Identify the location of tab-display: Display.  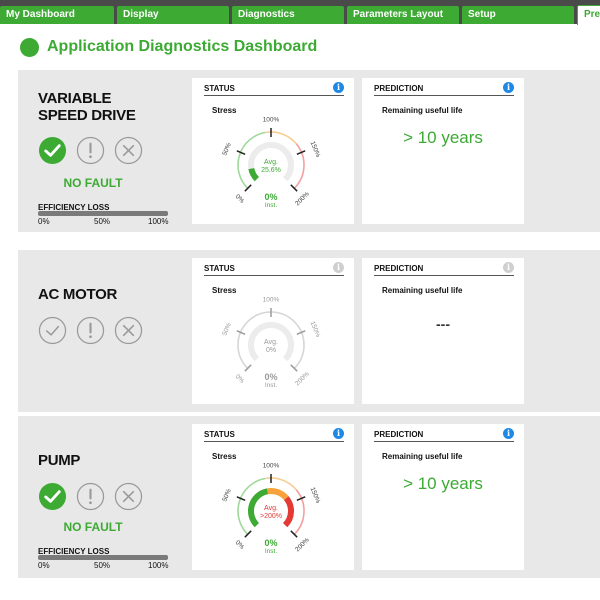
(173, 15).